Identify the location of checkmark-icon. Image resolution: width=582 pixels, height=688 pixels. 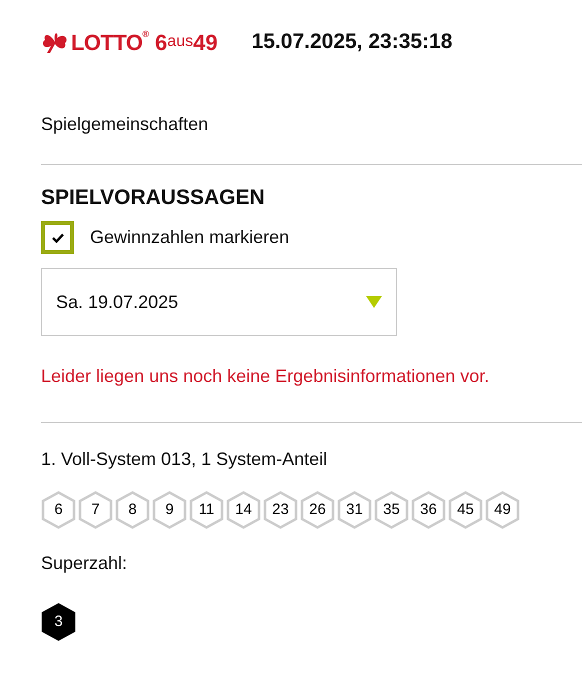
(58, 237).